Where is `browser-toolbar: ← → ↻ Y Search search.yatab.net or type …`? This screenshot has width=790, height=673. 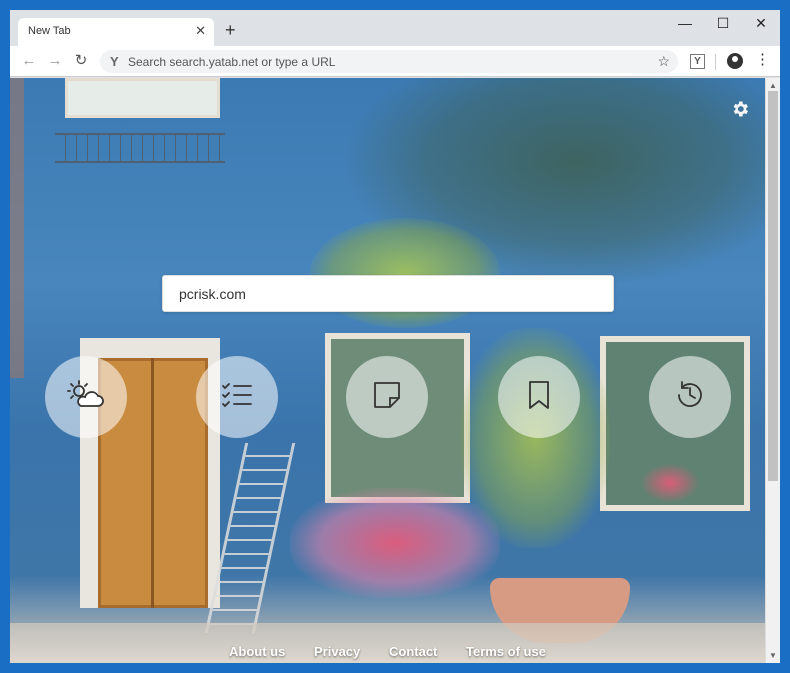
browser-toolbar: ← → ↻ Y Search search.yatab.net or type … is located at coordinates (395, 61).